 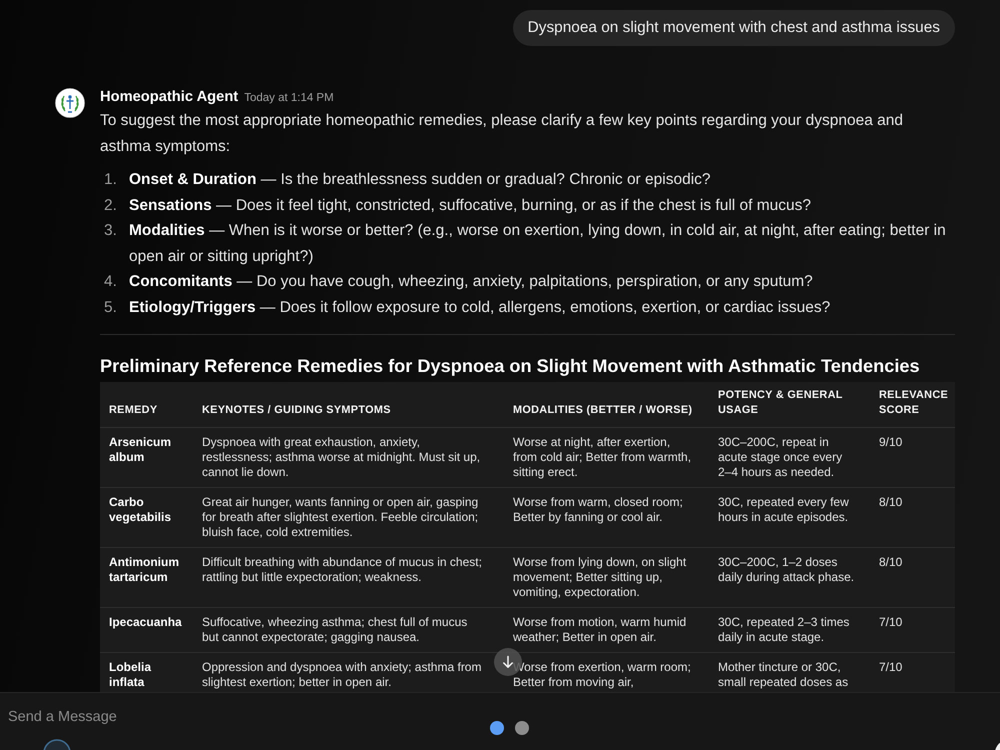 What do you see at coordinates (912, 405) in the screenshot?
I see `column-header: RELEVANCE SCORE` at bounding box center [912, 405].